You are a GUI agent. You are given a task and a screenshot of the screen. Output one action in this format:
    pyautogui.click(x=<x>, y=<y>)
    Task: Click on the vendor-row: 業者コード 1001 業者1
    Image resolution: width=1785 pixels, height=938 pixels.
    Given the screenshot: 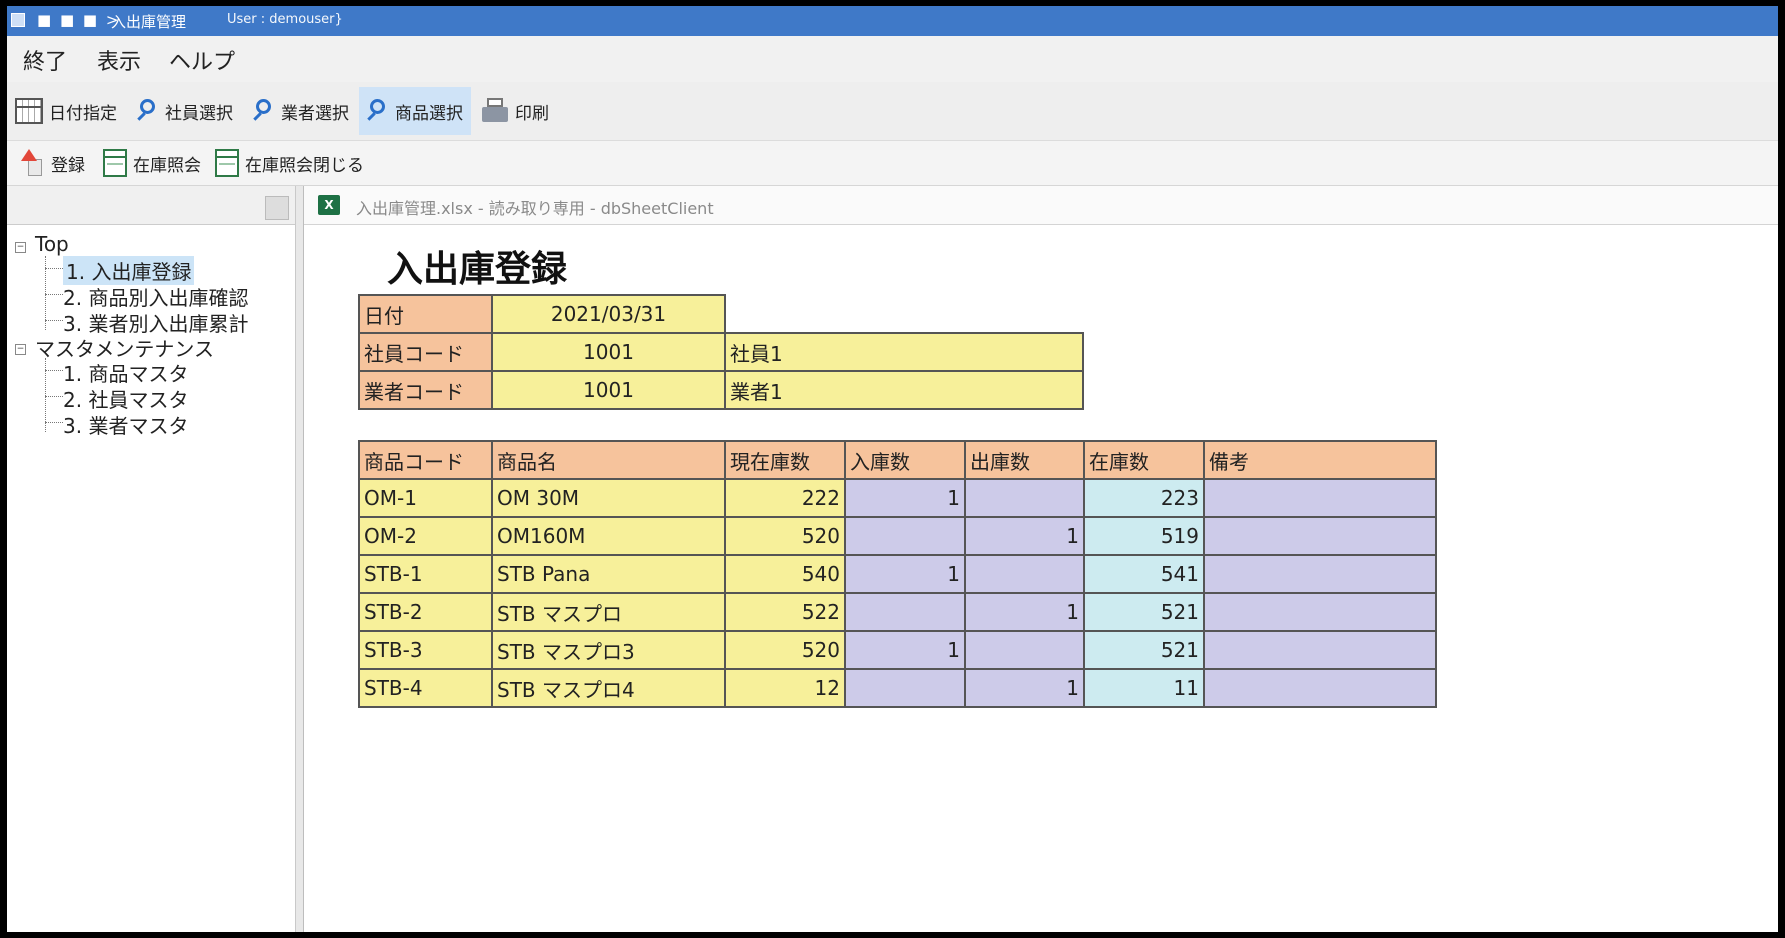 What is the action you would take?
    pyautogui.click(x=721, y=390)
    